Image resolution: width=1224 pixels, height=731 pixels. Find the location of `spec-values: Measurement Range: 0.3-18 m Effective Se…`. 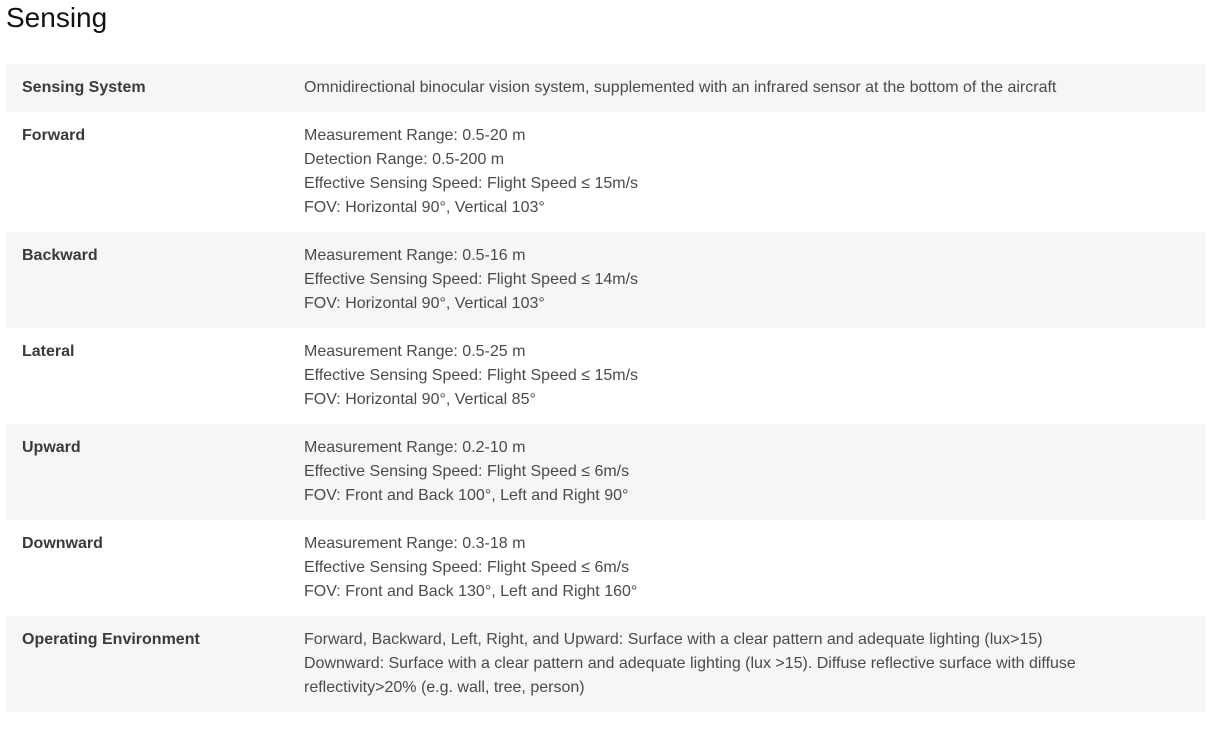

spec-values: Measurement Range: 0.3-18 m Effective Se… is located at coordinates (755, 568).